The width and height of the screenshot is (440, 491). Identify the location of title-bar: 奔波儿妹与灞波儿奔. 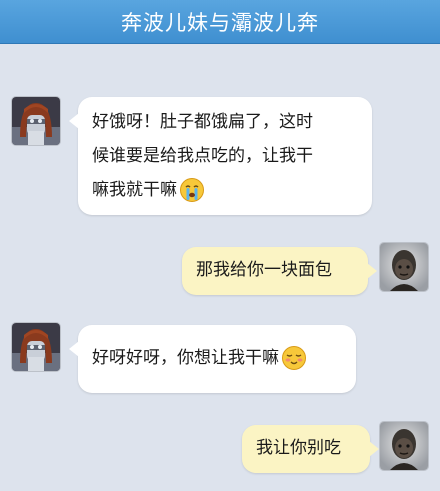
(220, 22).